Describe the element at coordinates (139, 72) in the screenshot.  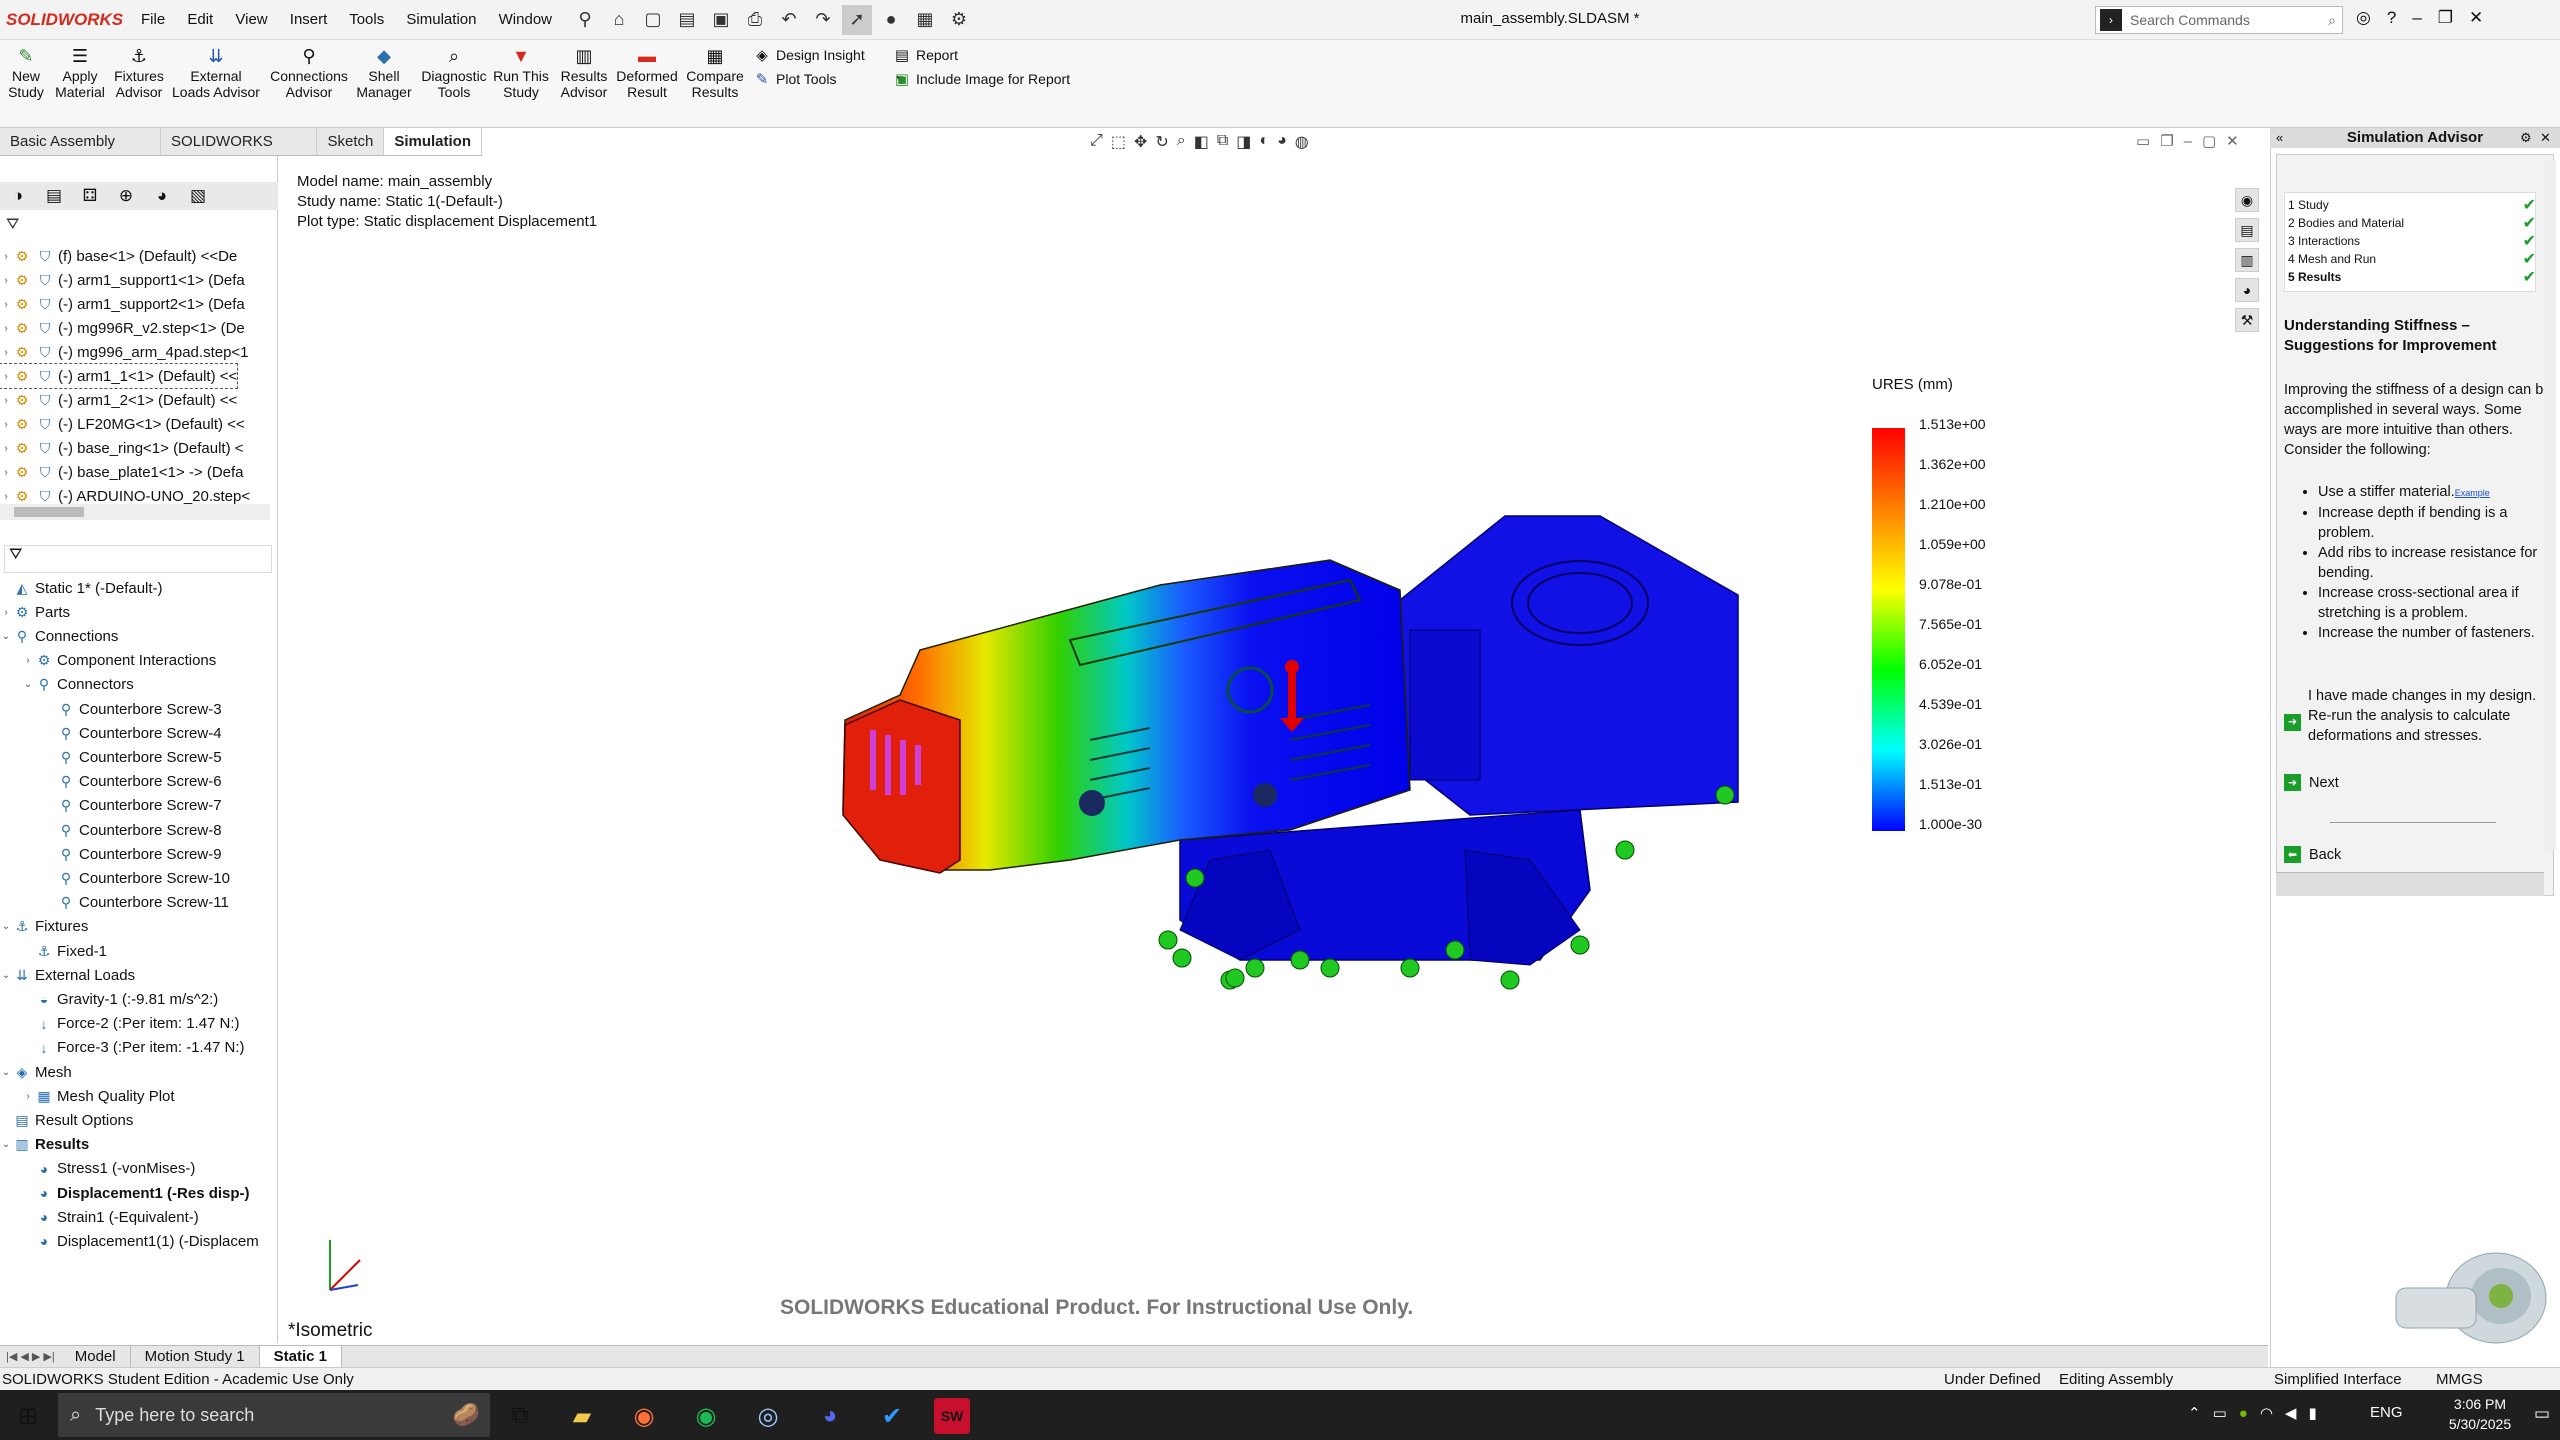
I see `fixtures-advisor-button: ⚓ Fixtures Advisor` at that location.